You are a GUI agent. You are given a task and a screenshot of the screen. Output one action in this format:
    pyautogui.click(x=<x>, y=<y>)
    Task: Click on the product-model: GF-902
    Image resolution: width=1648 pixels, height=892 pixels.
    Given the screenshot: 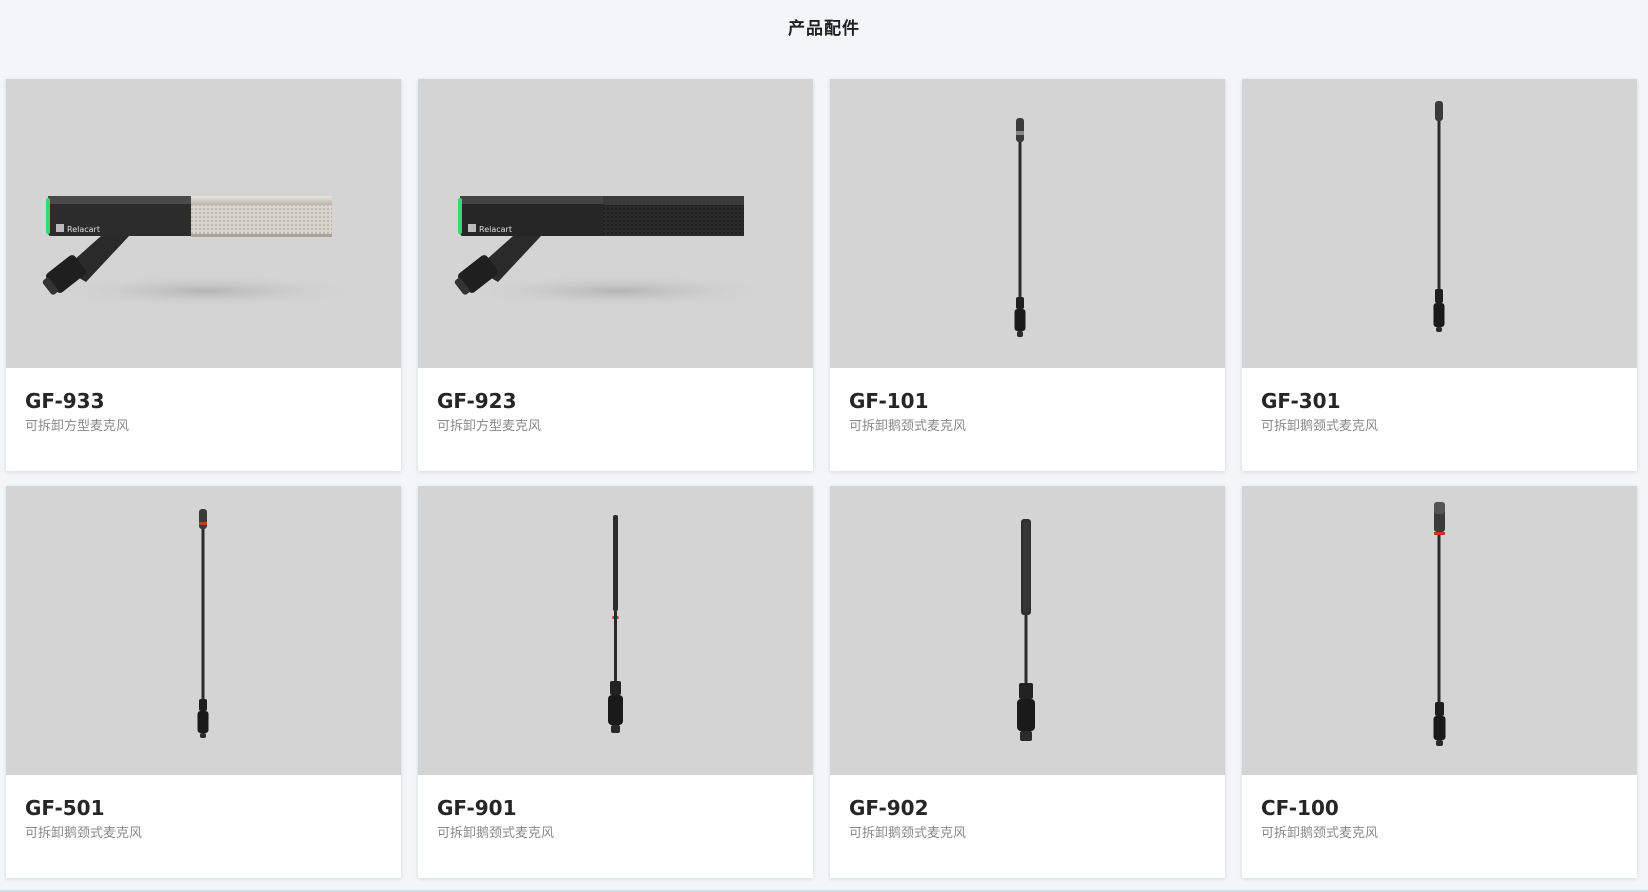 What is the action you would take?
    pyautogui.click(x=889, y=808)
    